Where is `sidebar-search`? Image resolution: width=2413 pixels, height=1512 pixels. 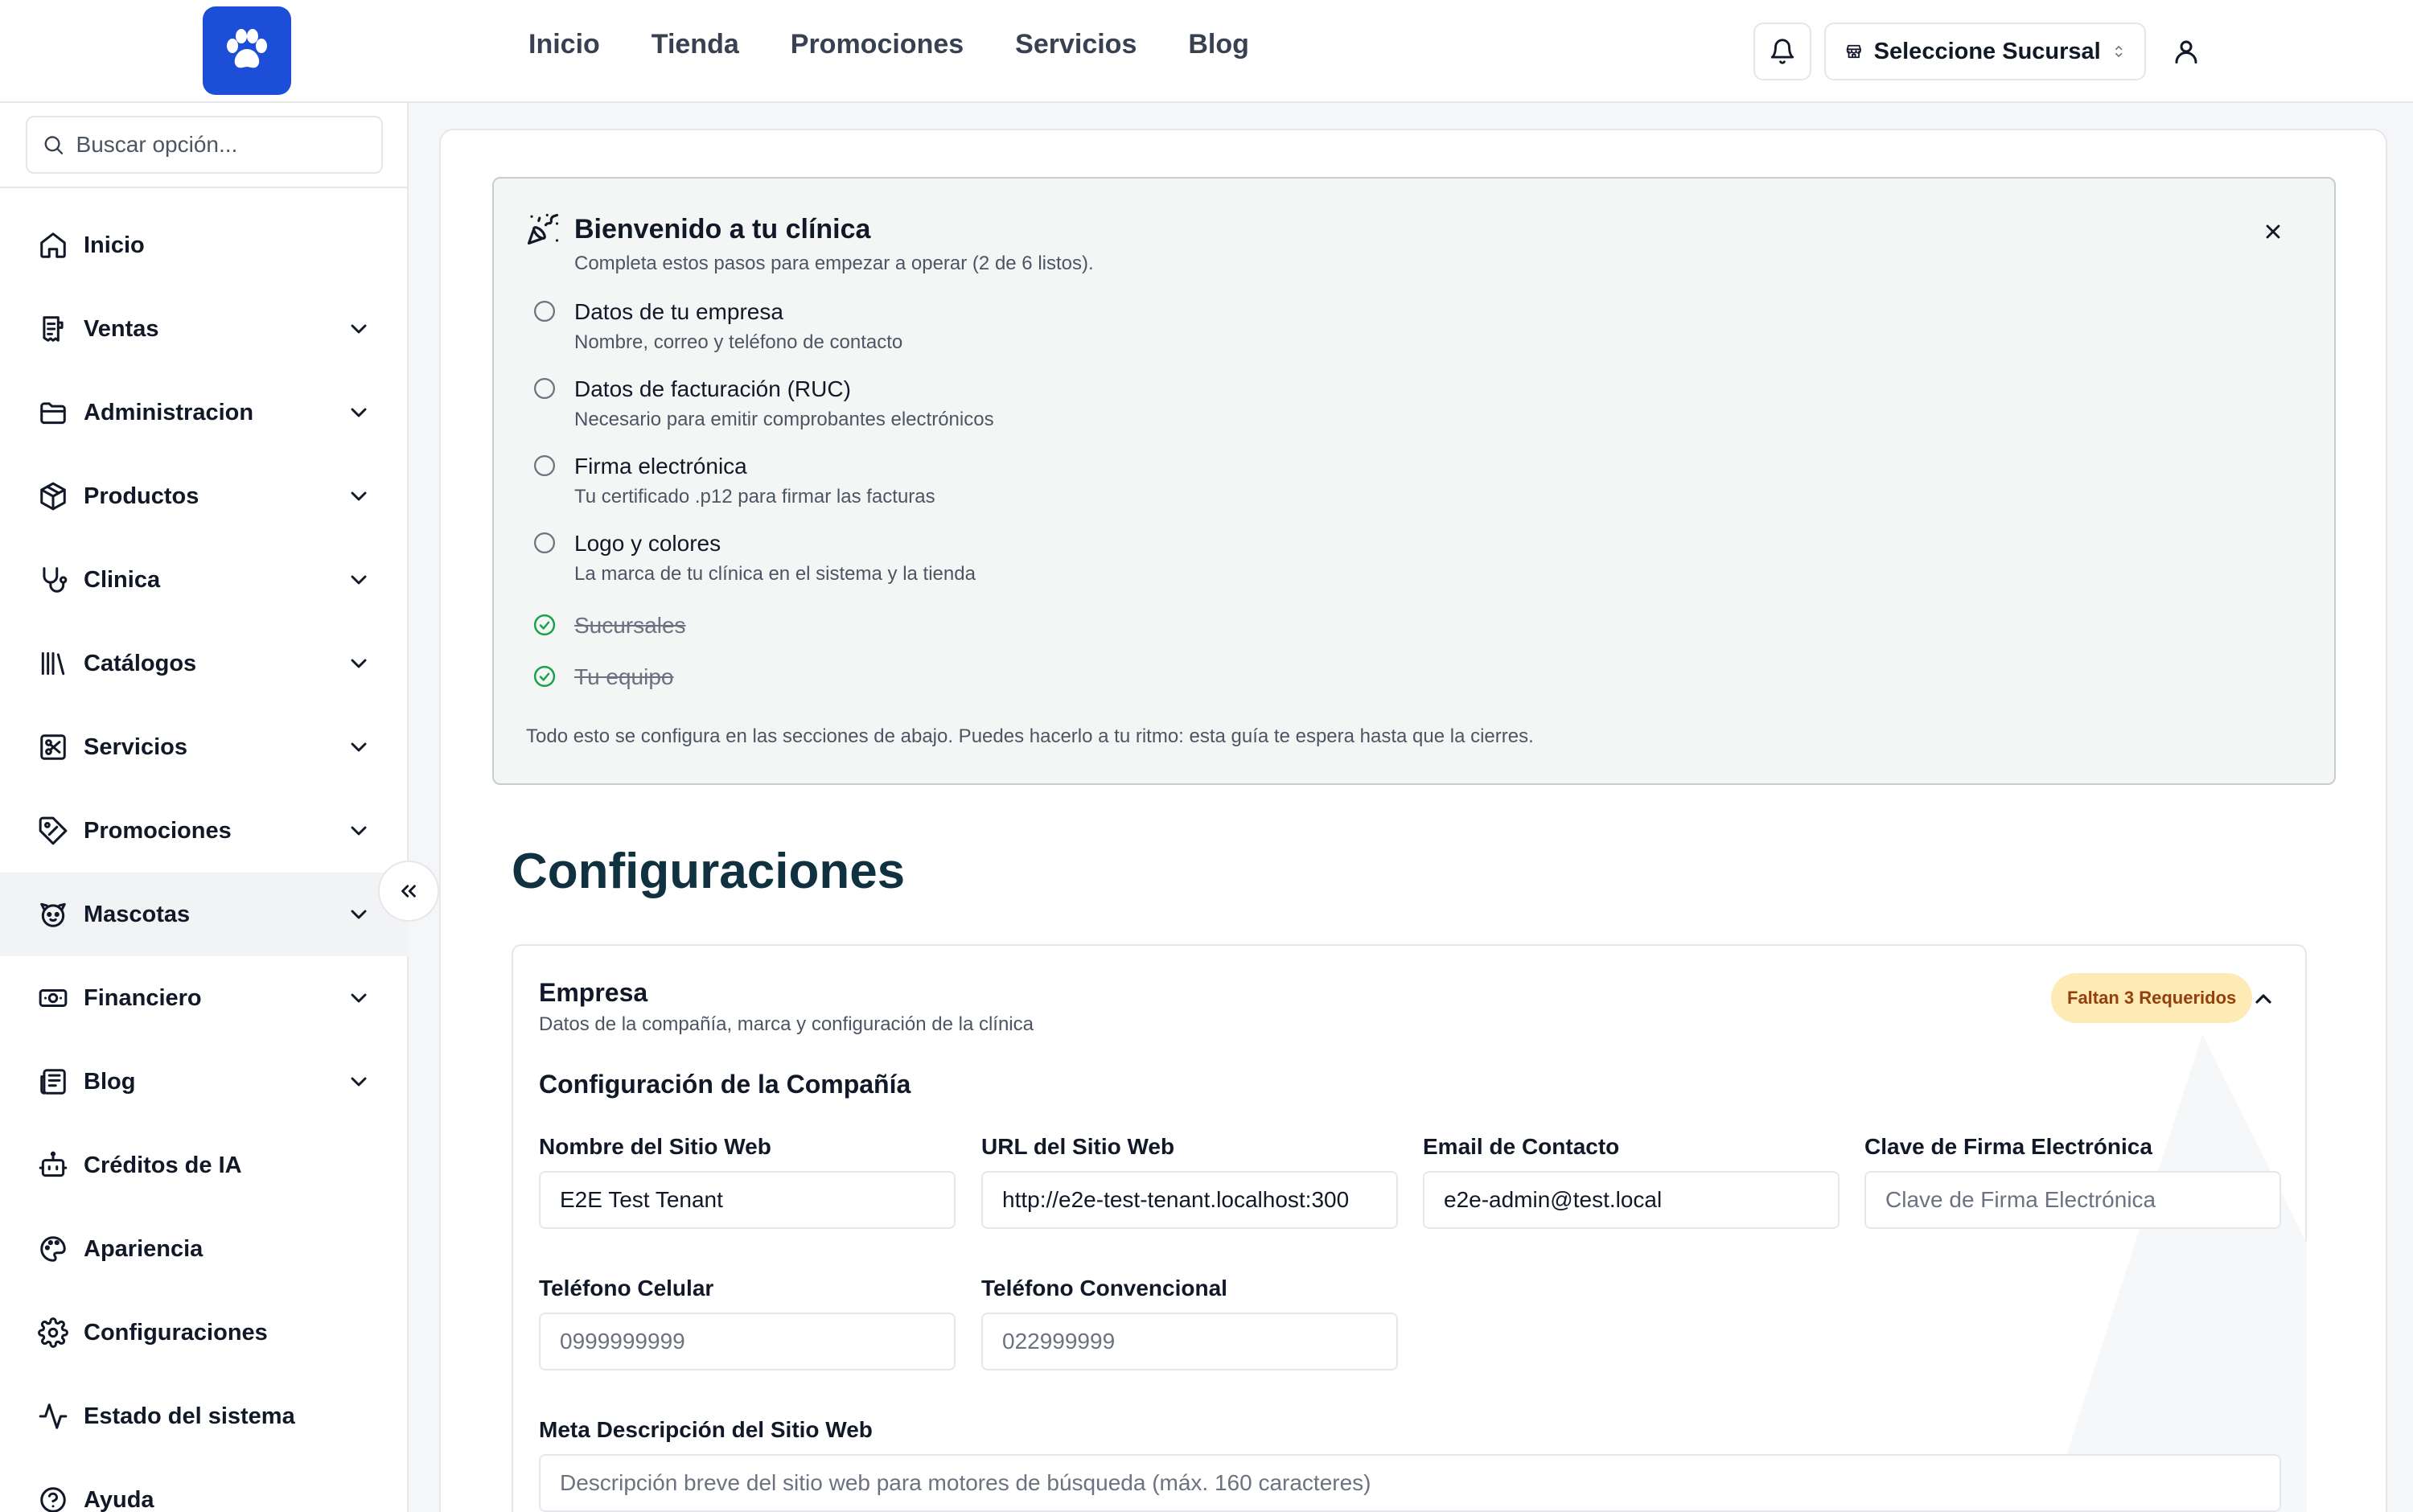 sidebar-search is located at coordinates (204, 145).